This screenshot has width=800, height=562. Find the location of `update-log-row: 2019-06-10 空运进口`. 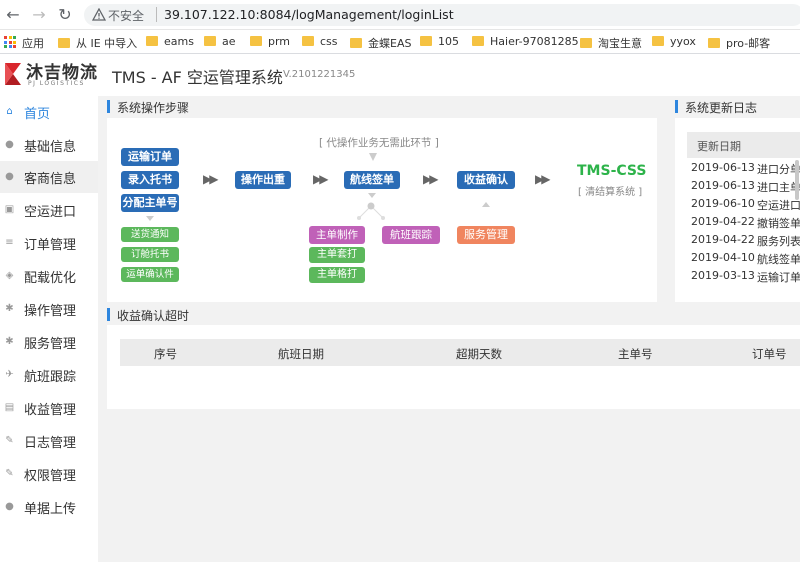

update-log-row: 2019-06-10 空运进口 is located at coordinates (743, 204).